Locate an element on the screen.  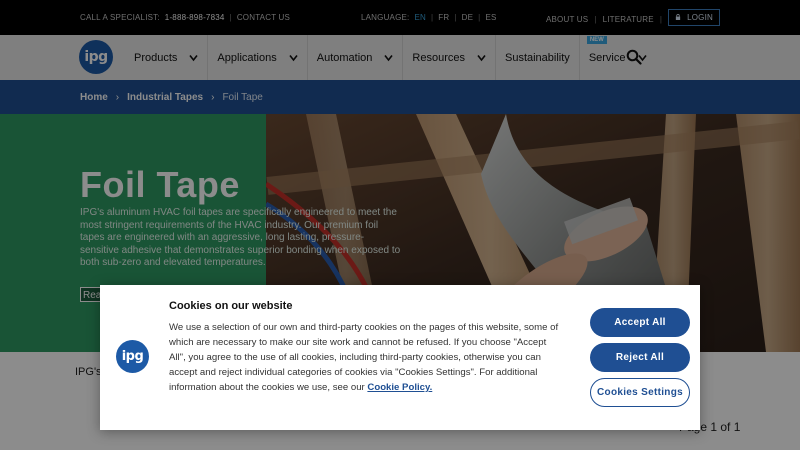
ipg-logo: ipg is located at coordinates (132, 356).